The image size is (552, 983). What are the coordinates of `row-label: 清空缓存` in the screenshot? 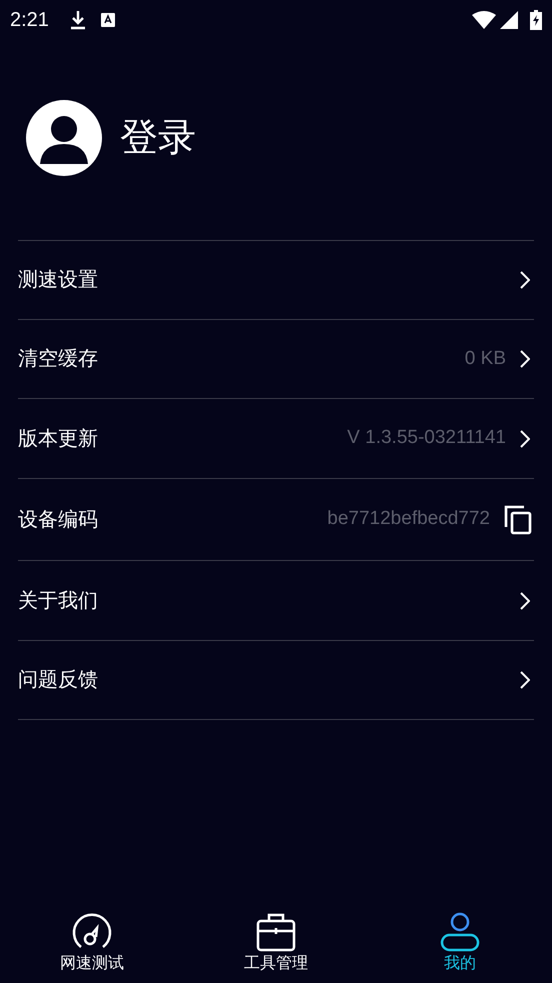 It's located at (58, 359).